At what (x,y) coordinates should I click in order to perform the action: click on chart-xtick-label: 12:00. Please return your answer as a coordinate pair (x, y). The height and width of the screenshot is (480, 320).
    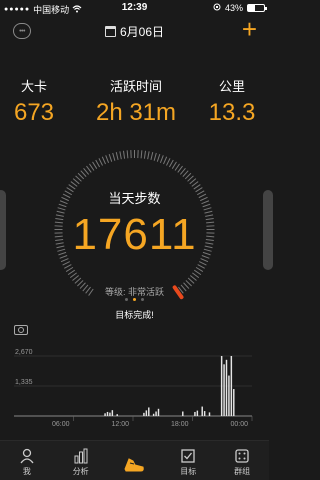
    Looking at the image, I should click on (120, 424).